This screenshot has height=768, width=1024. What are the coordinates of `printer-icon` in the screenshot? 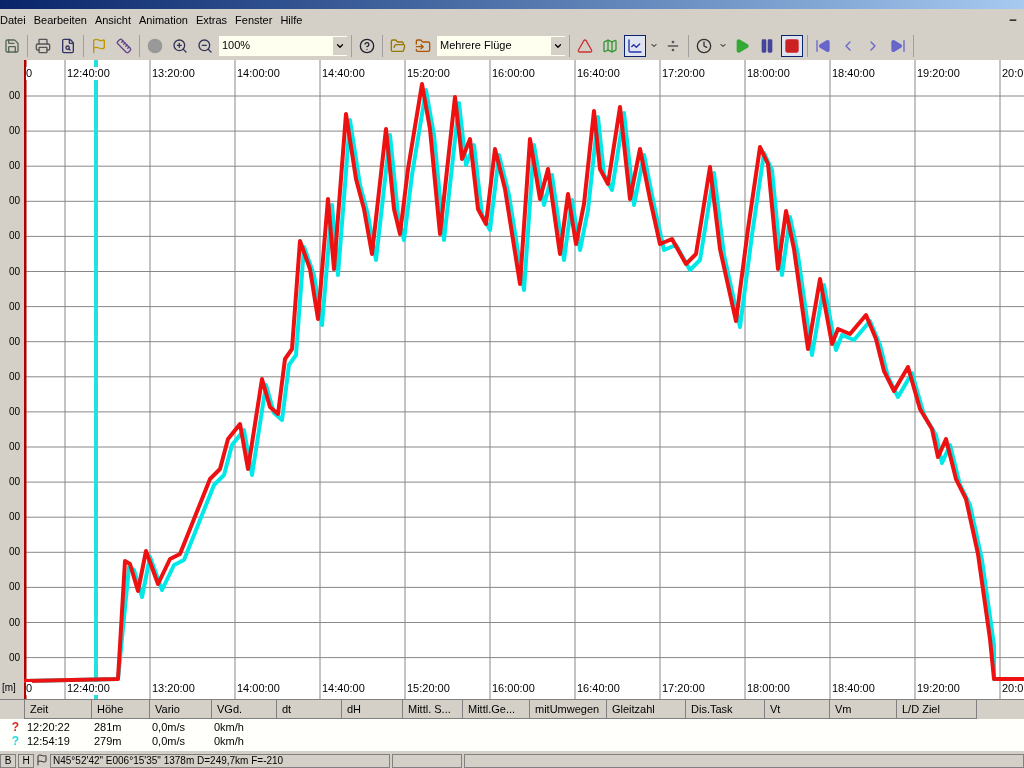 It's located at (43, 45).